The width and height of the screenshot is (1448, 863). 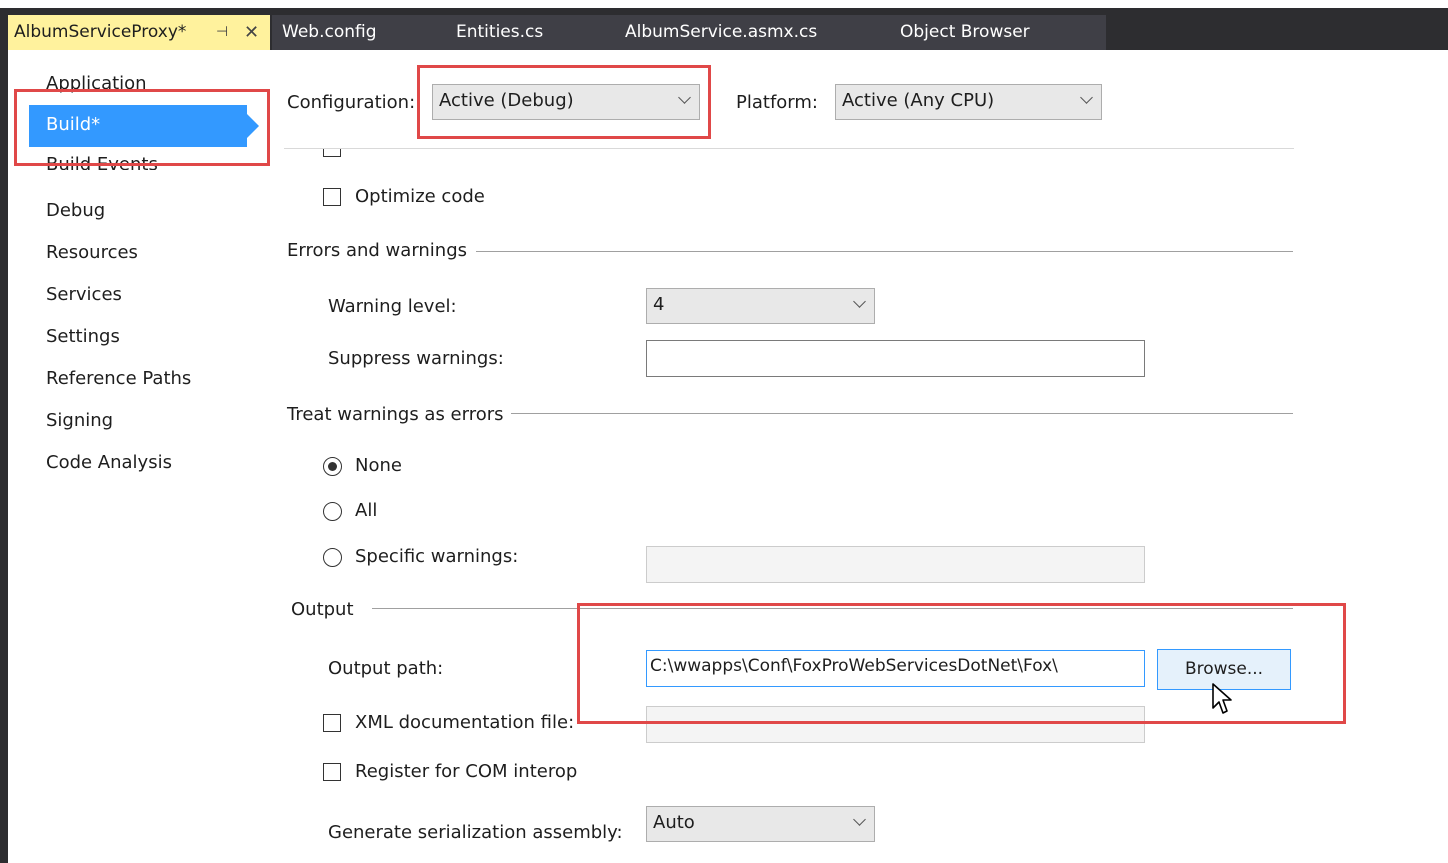 I want to click on specific-warnings-input, so click(x=895, y=564).